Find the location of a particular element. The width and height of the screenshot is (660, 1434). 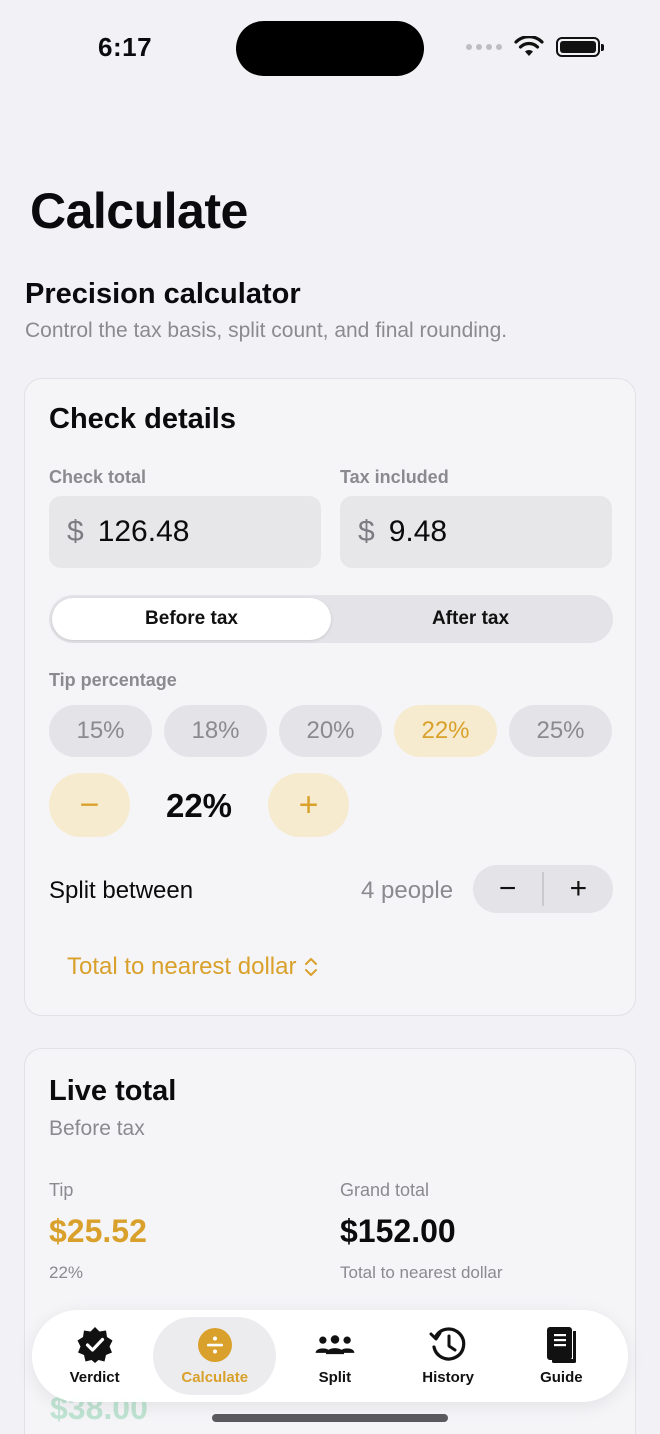

check-total-value: 126.48 is located at coordinates (143, 531).